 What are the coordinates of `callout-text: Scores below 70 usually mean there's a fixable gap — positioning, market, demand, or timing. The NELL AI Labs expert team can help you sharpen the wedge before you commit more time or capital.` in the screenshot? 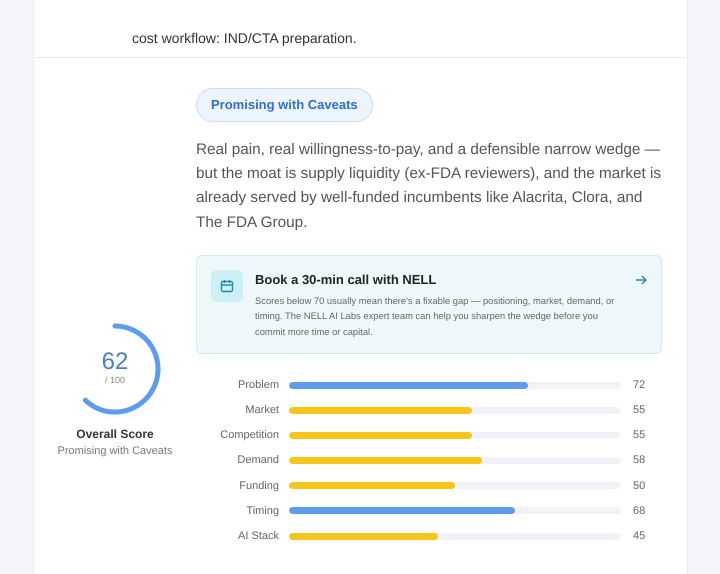 It's located at (435, 316).